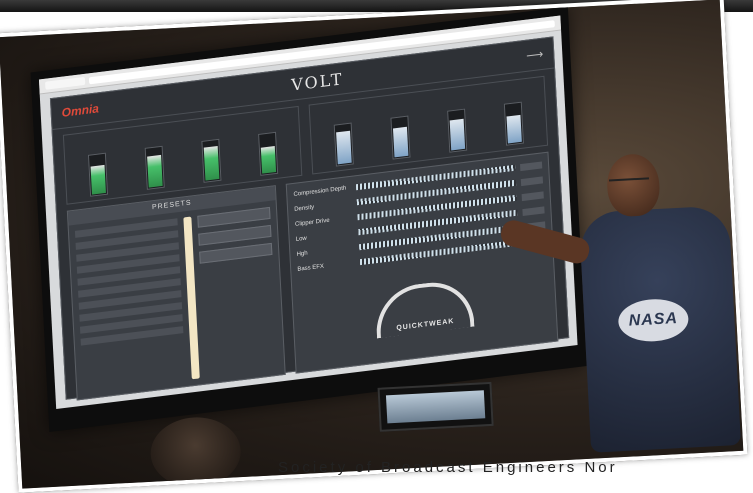 The width and height of the screenshot is (753, 493). I want to click on browser-tab, so click(65, 83).